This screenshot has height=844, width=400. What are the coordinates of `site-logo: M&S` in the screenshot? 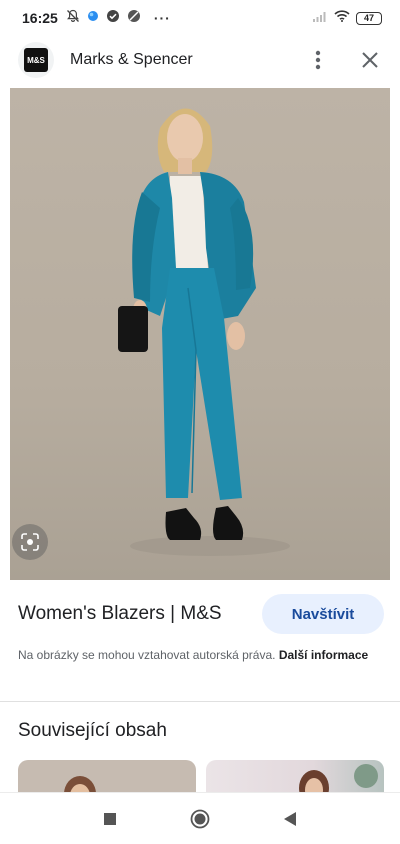 It's located at (36, 60).